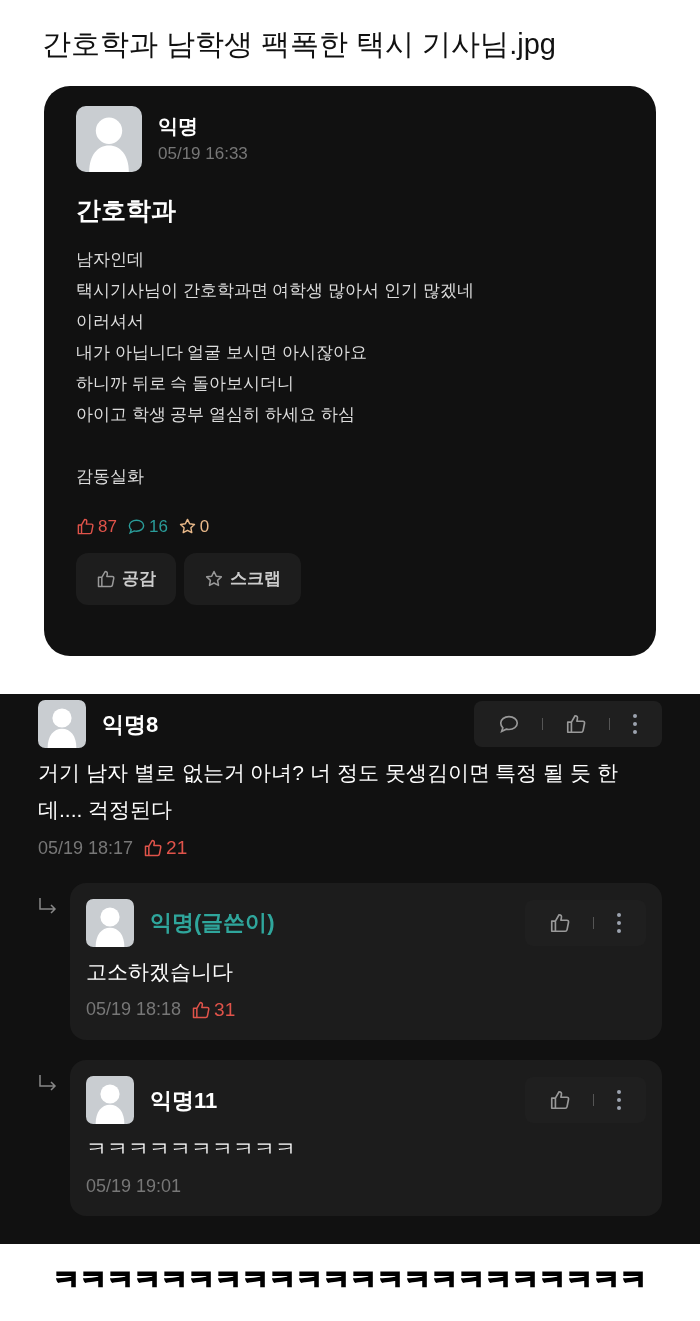 Image resolution: width=700 pixels, height=1321 pixels. Describe the element at coordinates (134, 1010) in the screenshot. I see `comment-time: 05/19 18:18` at that location.